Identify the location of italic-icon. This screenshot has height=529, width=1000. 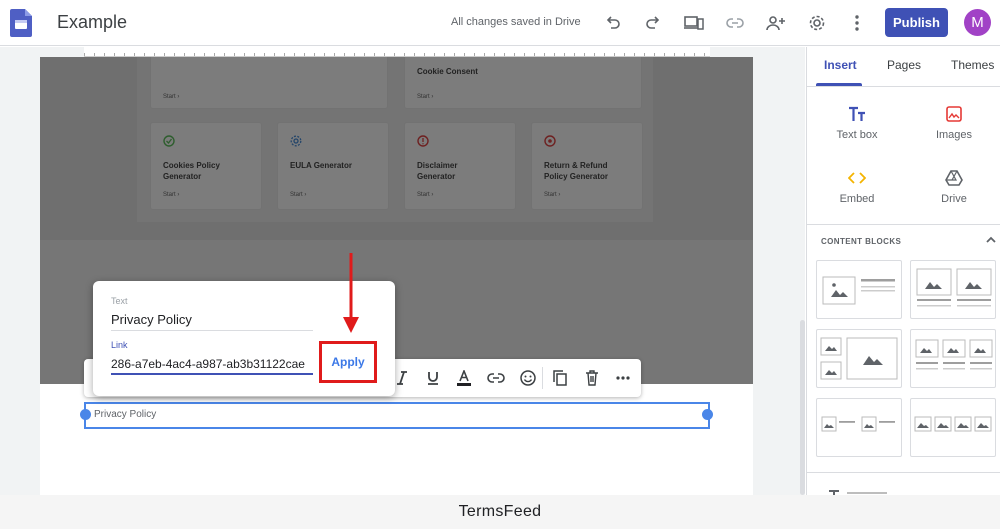
(402, 378).